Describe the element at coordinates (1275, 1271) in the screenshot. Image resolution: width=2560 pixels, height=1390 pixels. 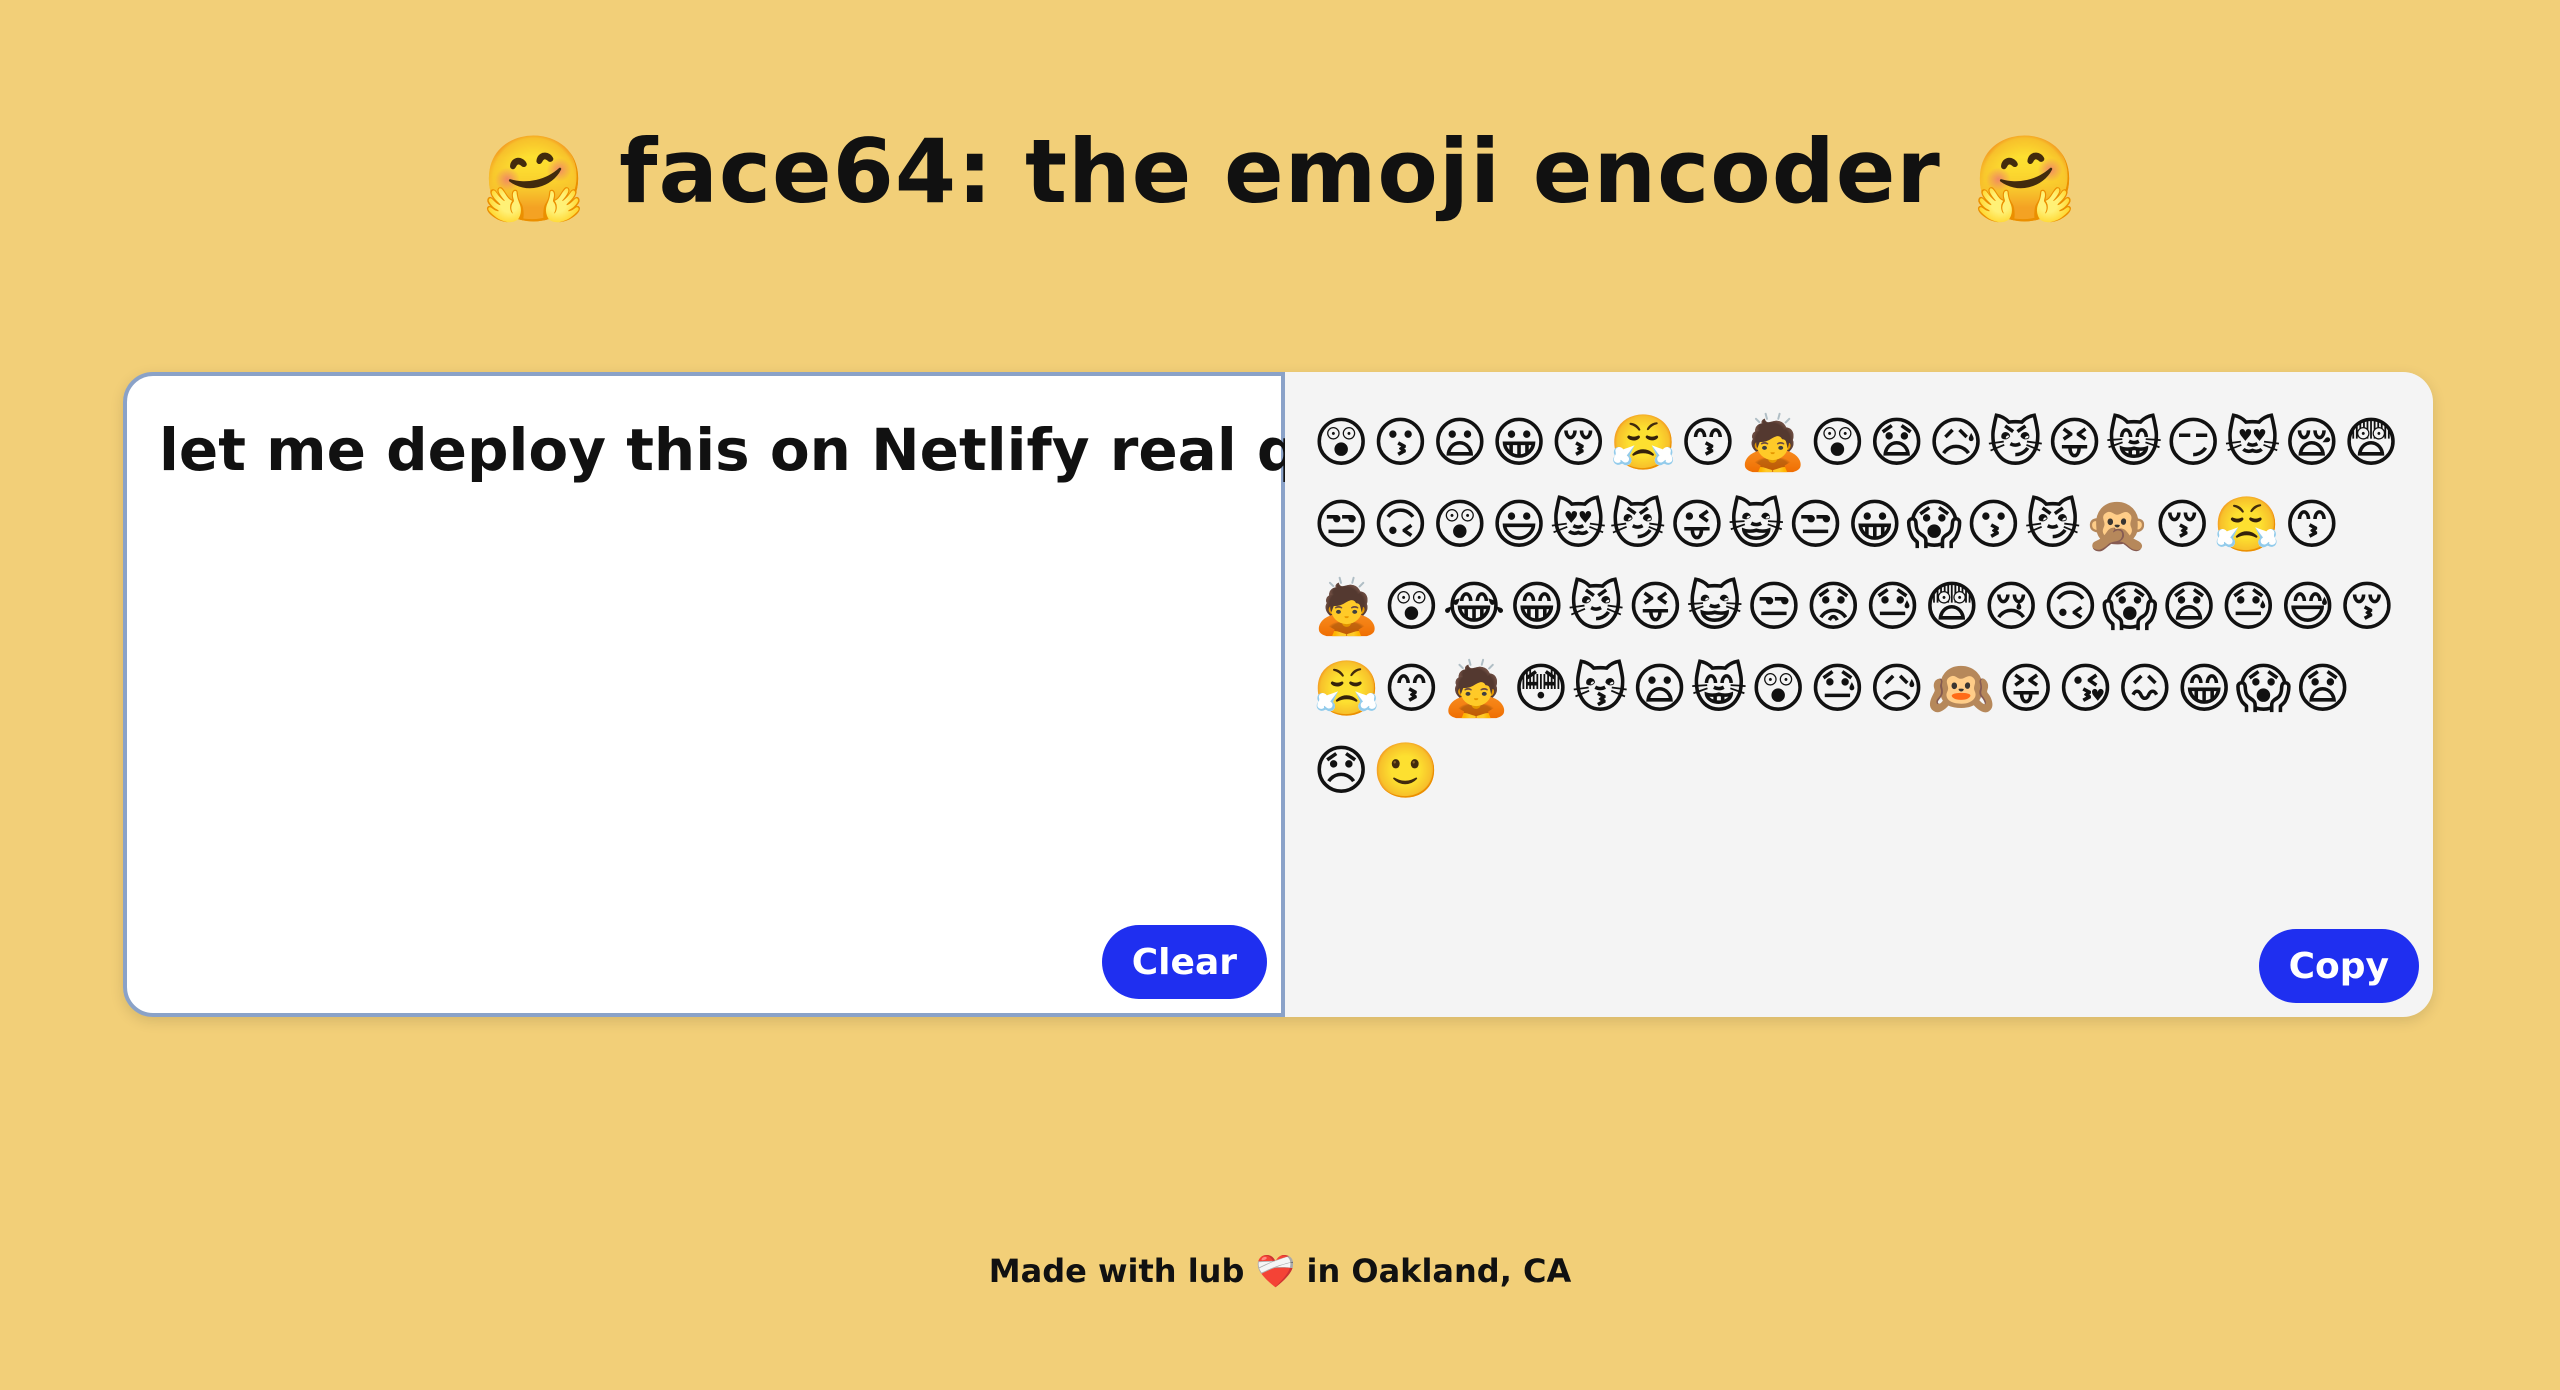
I see `heart-icon: ❤️‍🩹` at that location.